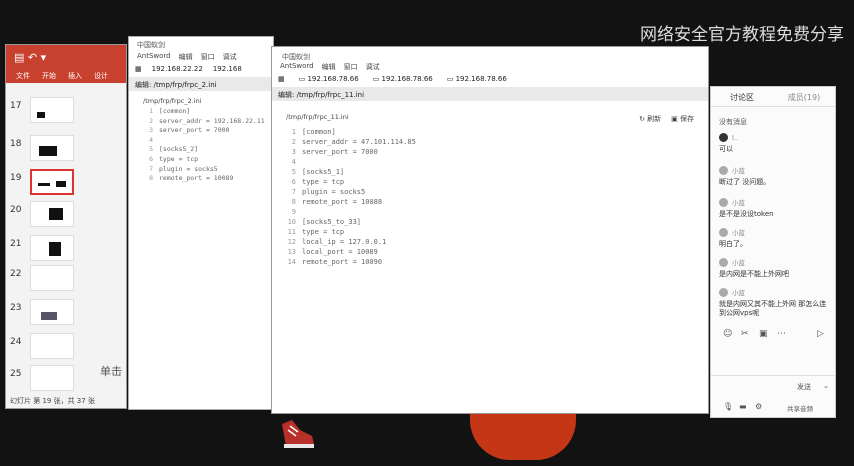  What do you see at coordinates (495, 192) in the screenshot?
I see `code-line: 7 plugin = socks5` at bounding box center [495, 192].